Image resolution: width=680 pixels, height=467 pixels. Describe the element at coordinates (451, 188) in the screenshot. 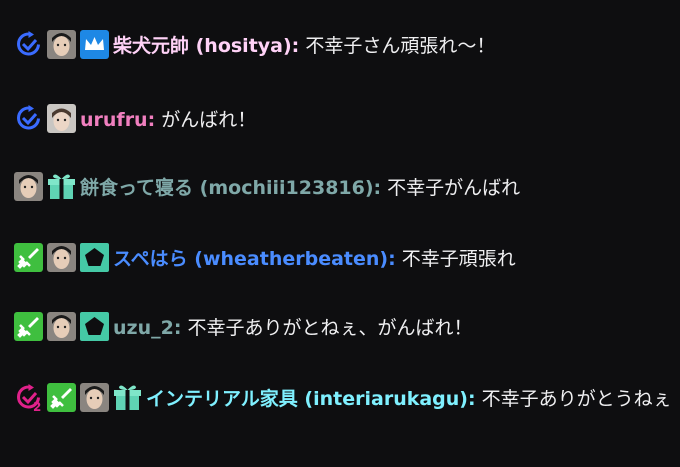

I see `message-text: 不幸子がんばれ` at that location.